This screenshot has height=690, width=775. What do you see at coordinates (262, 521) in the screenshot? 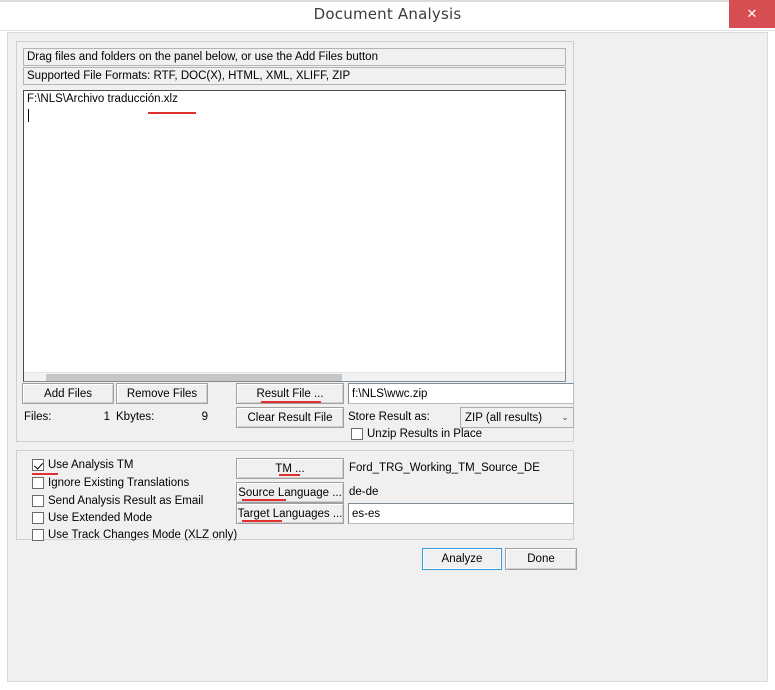
I see `annotation-underline-target-languages` at bounding box center [262, 521].